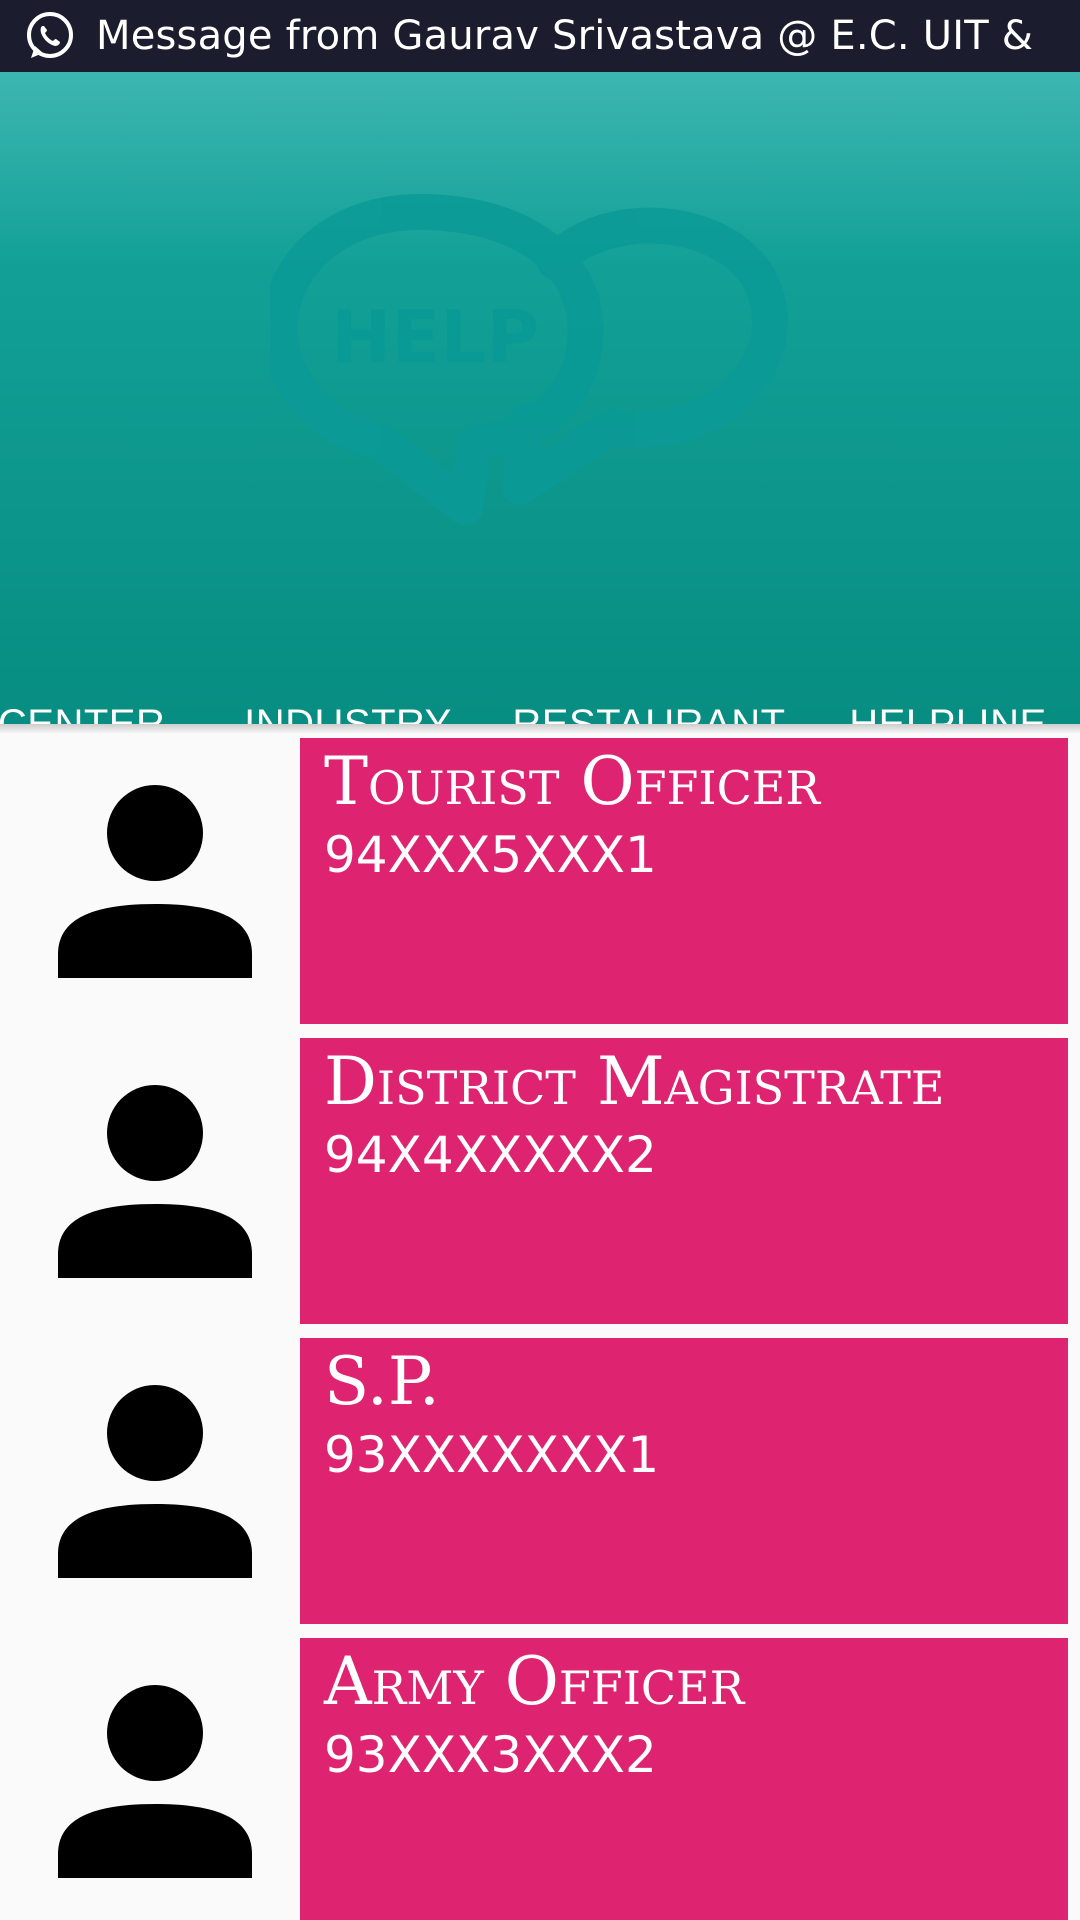 This screenshot has width=1080, height=1920. I want to click on tab-bar: G CENTER INDUSTRY RESTAURANT HELPLINE, so click(540, 688).